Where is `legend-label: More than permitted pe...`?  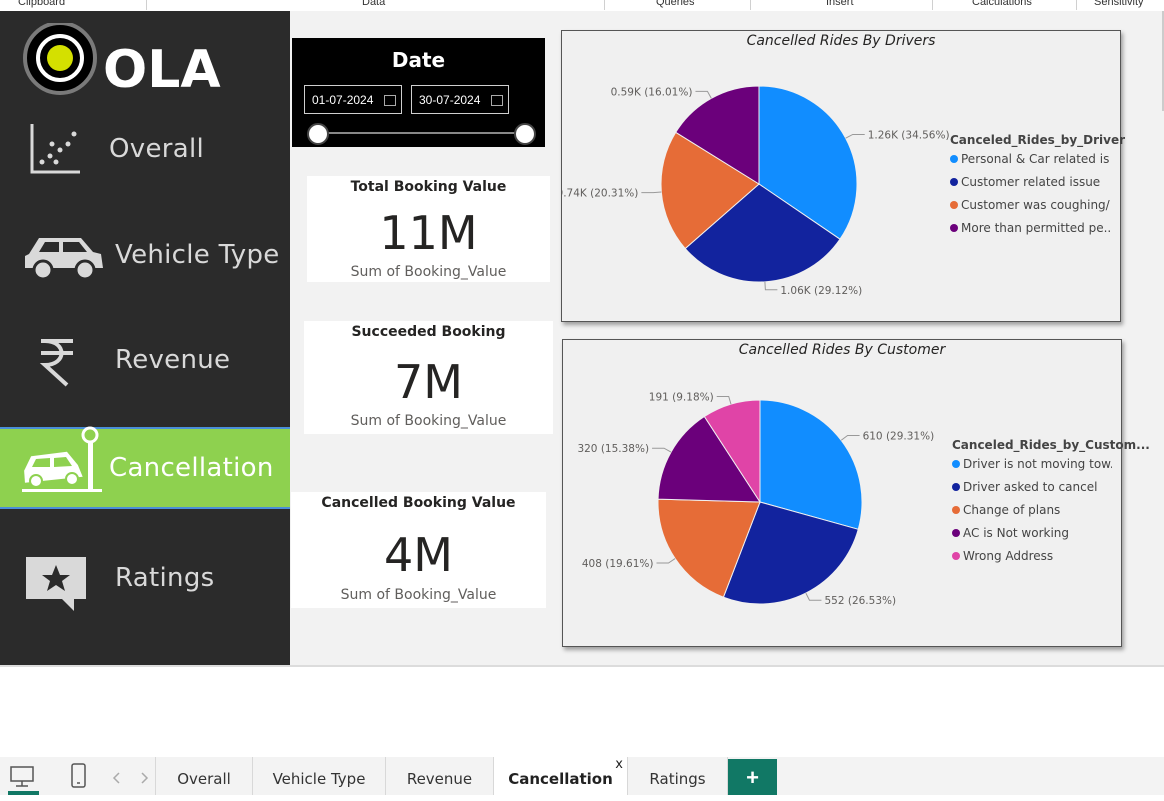 legend-label: More than permitted pe... is located at coordinates (1035, 228).